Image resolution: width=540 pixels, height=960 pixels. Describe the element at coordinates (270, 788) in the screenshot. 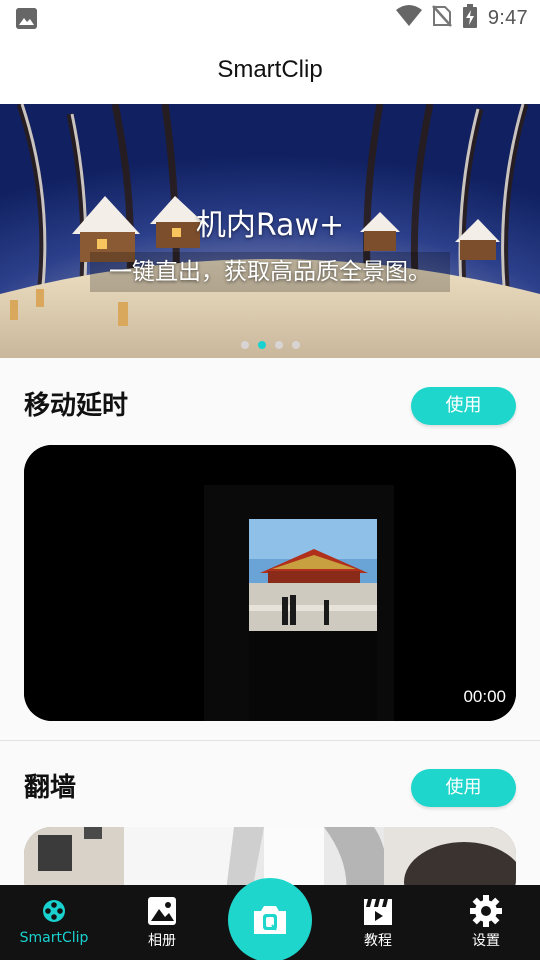

I see `section-header: 翻墙 使用` at that location.